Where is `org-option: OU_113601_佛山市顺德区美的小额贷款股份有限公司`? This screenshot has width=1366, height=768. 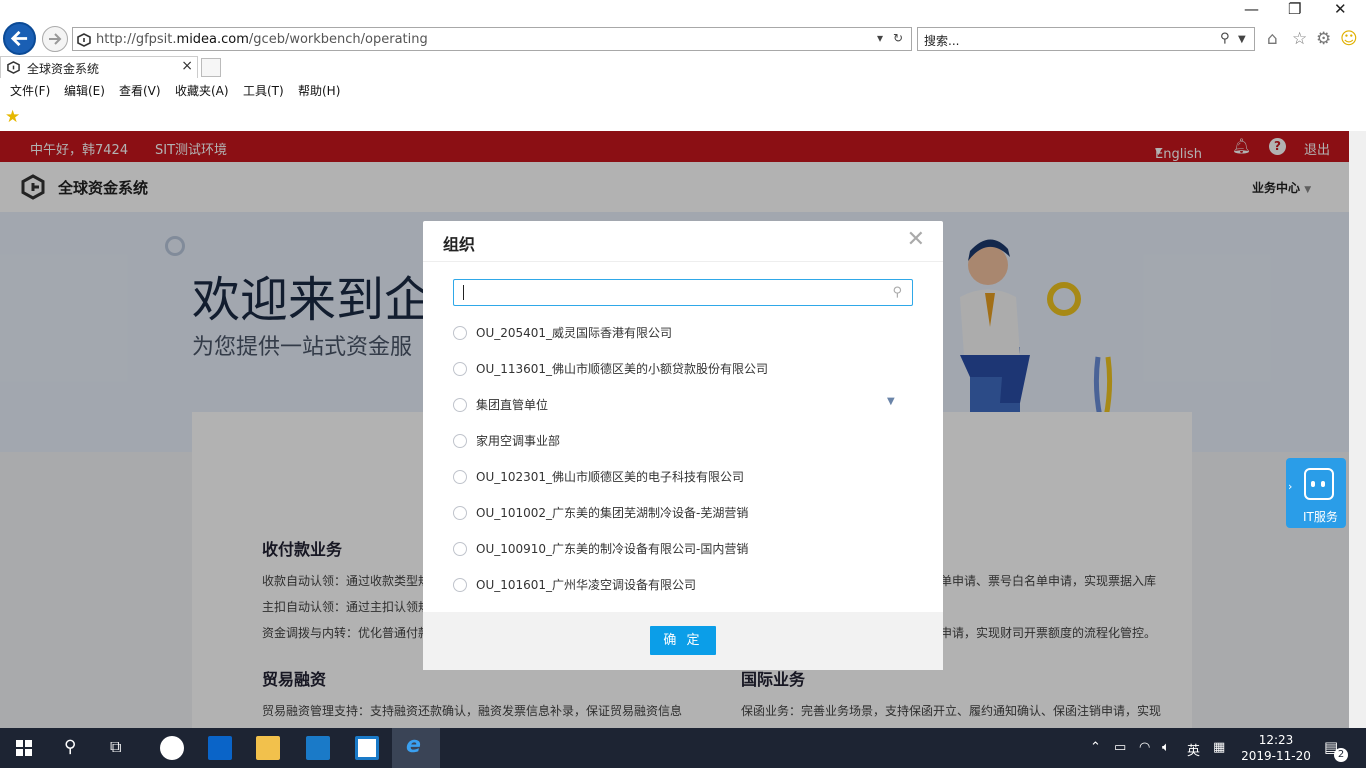
org-option: OU_113601_佛山市顺德区美的小额贷款股份有限公司 is located at coordinates (683, 368).